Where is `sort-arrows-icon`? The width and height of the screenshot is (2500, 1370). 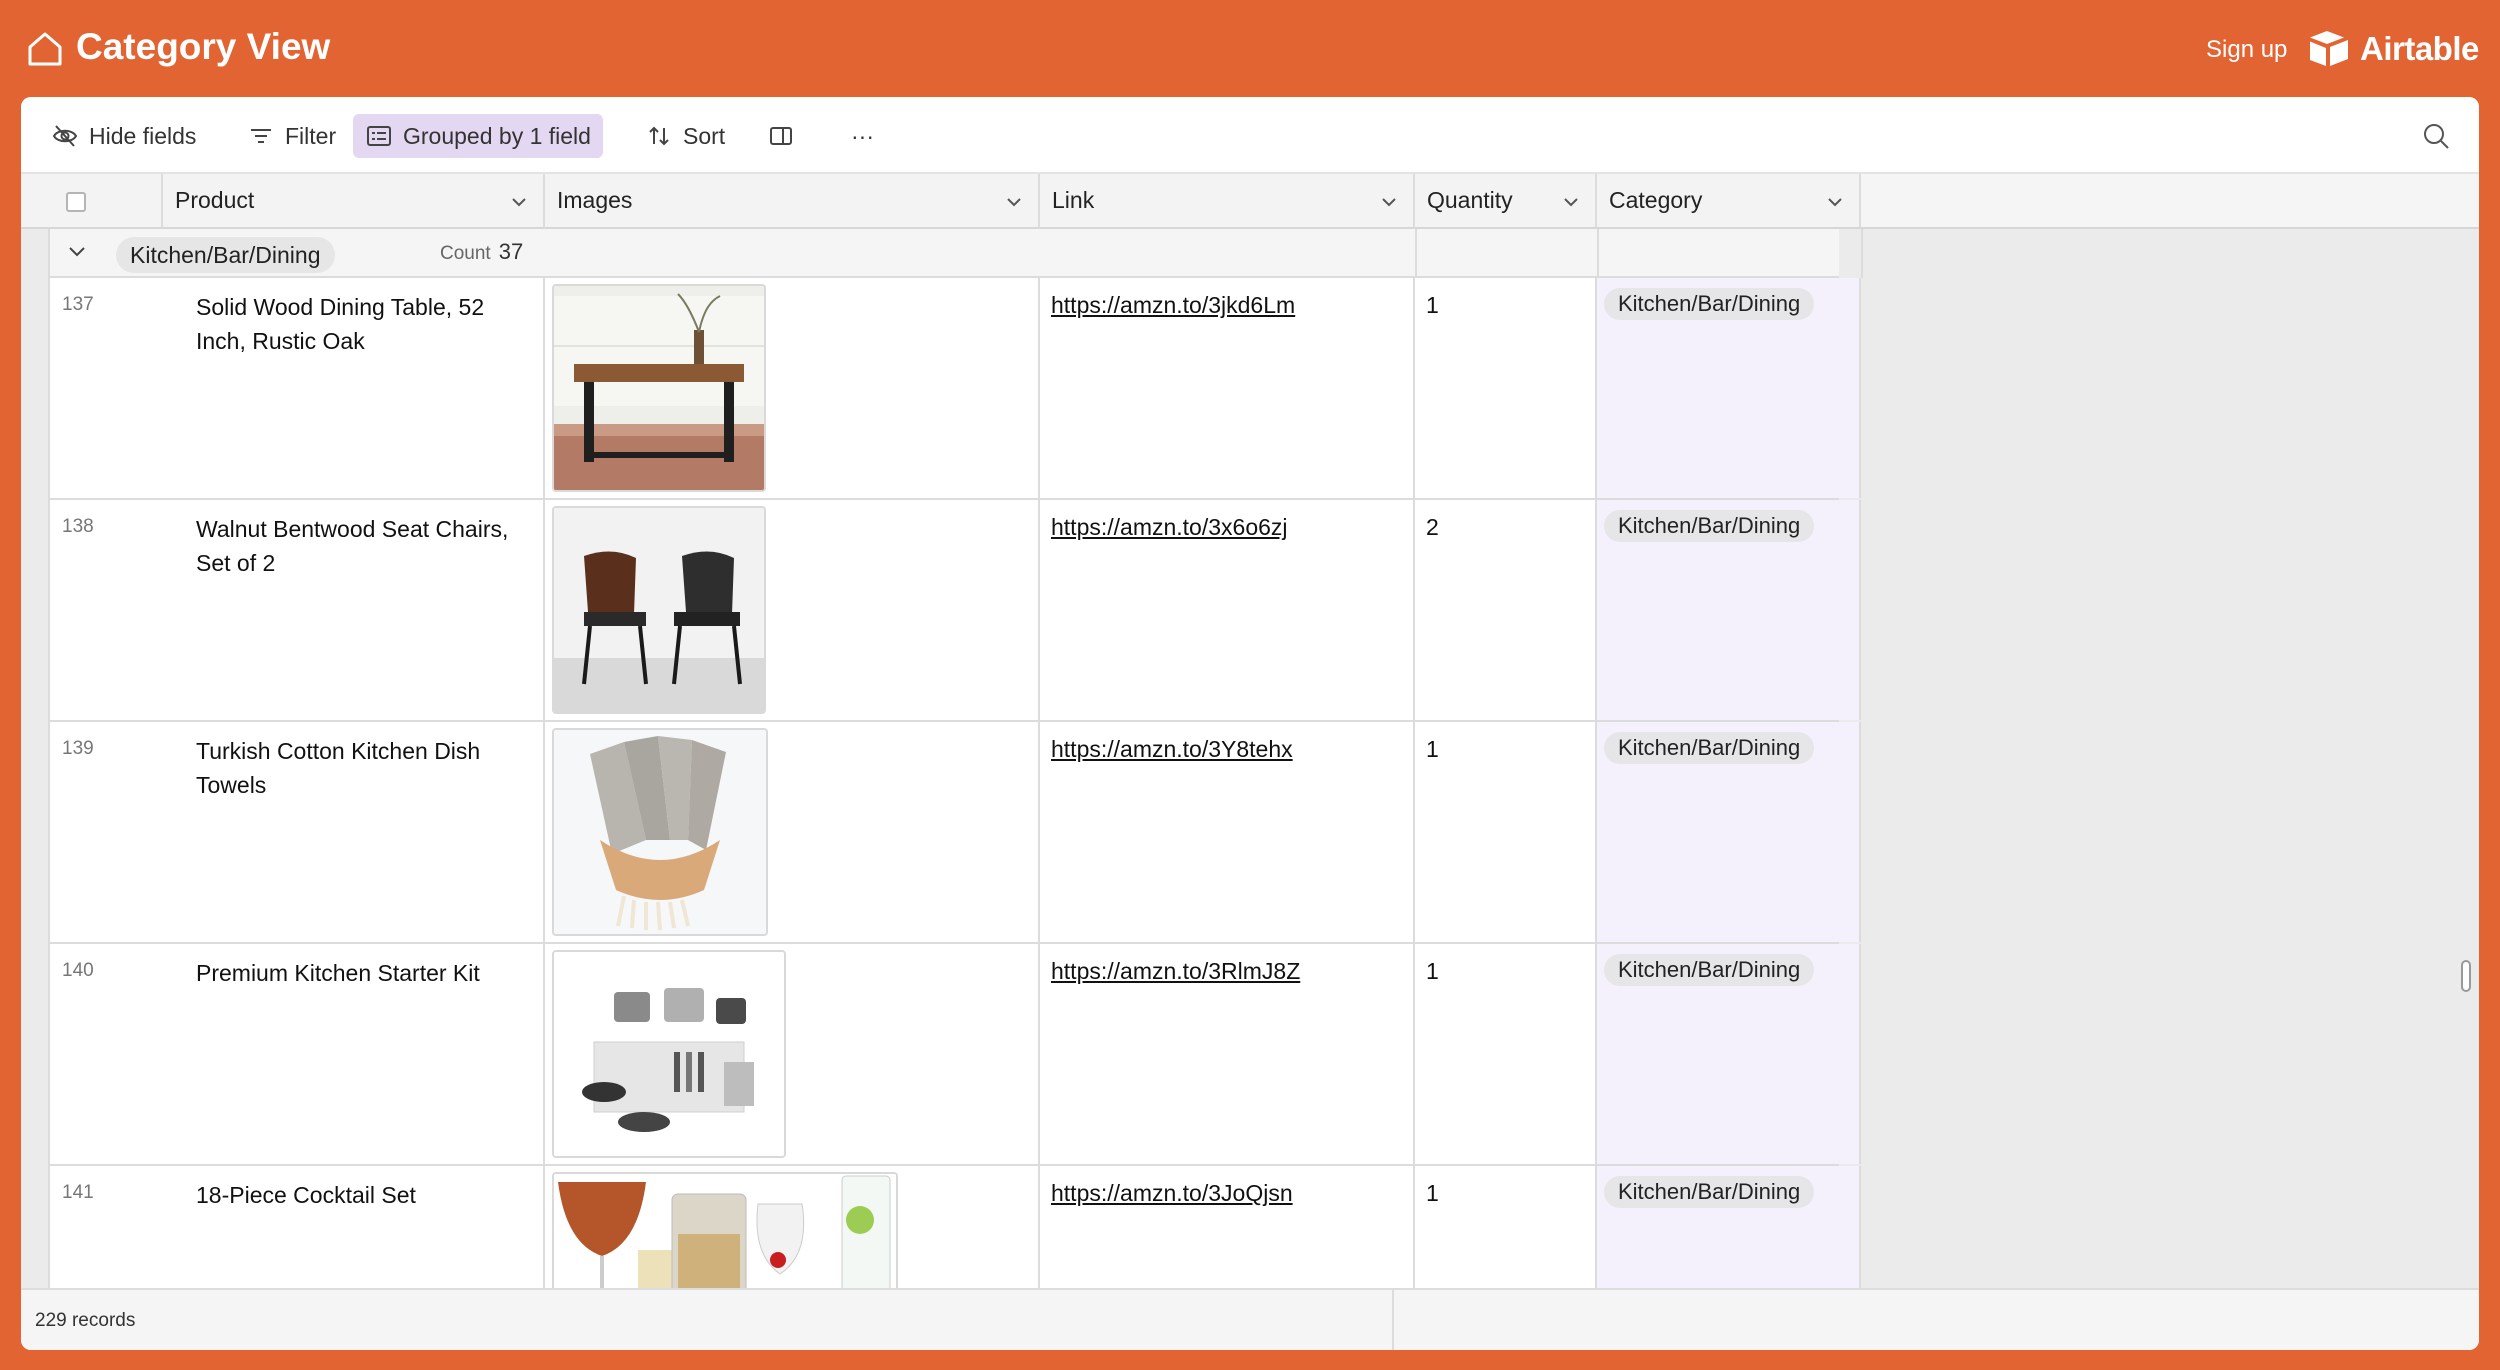 sort-arrows-icon is located at coordinates (659, 136).